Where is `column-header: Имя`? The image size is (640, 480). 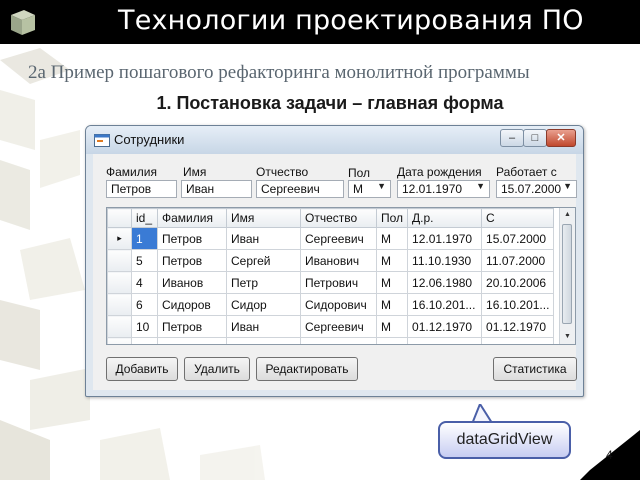 column-header: Имя is located at coordinates (263, 218).